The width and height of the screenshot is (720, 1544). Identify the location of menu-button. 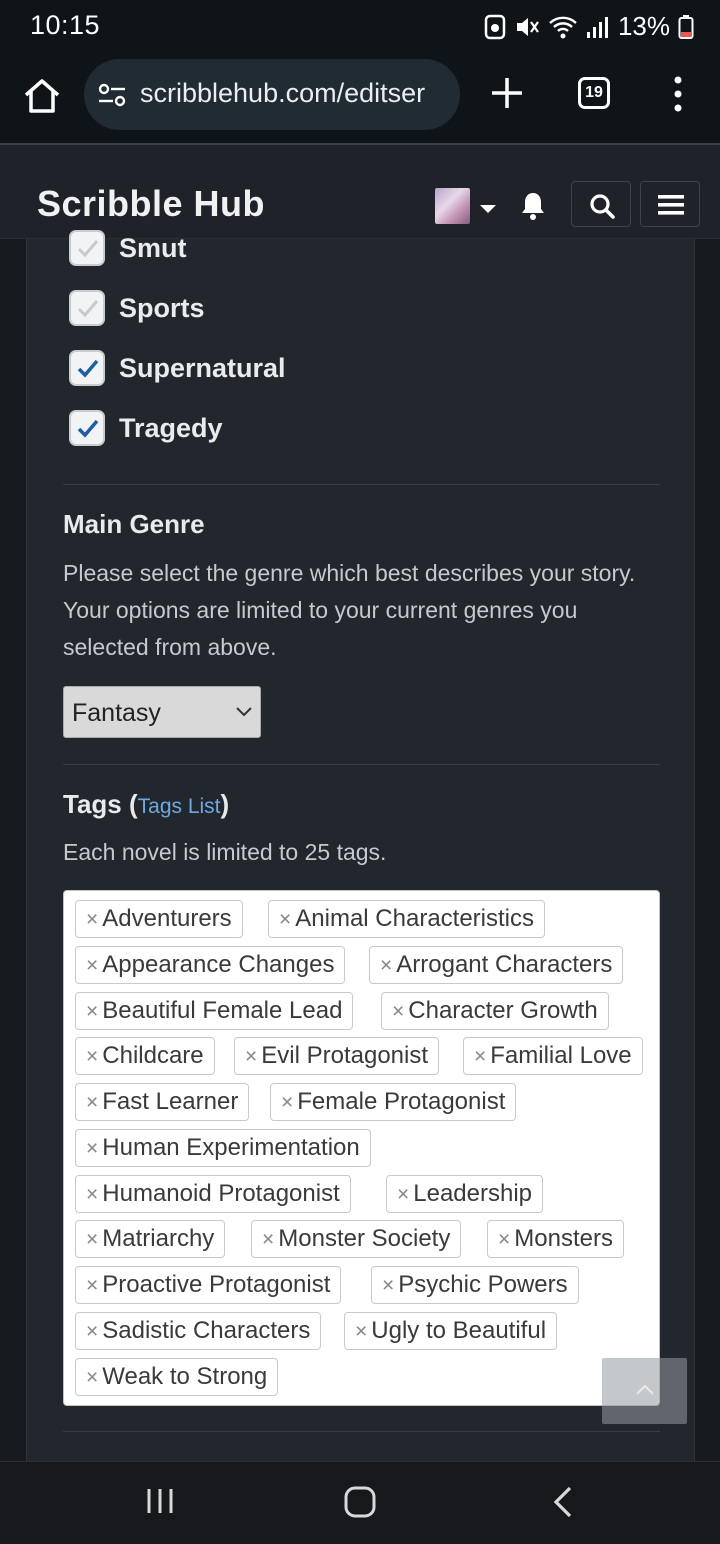
(670, 204).